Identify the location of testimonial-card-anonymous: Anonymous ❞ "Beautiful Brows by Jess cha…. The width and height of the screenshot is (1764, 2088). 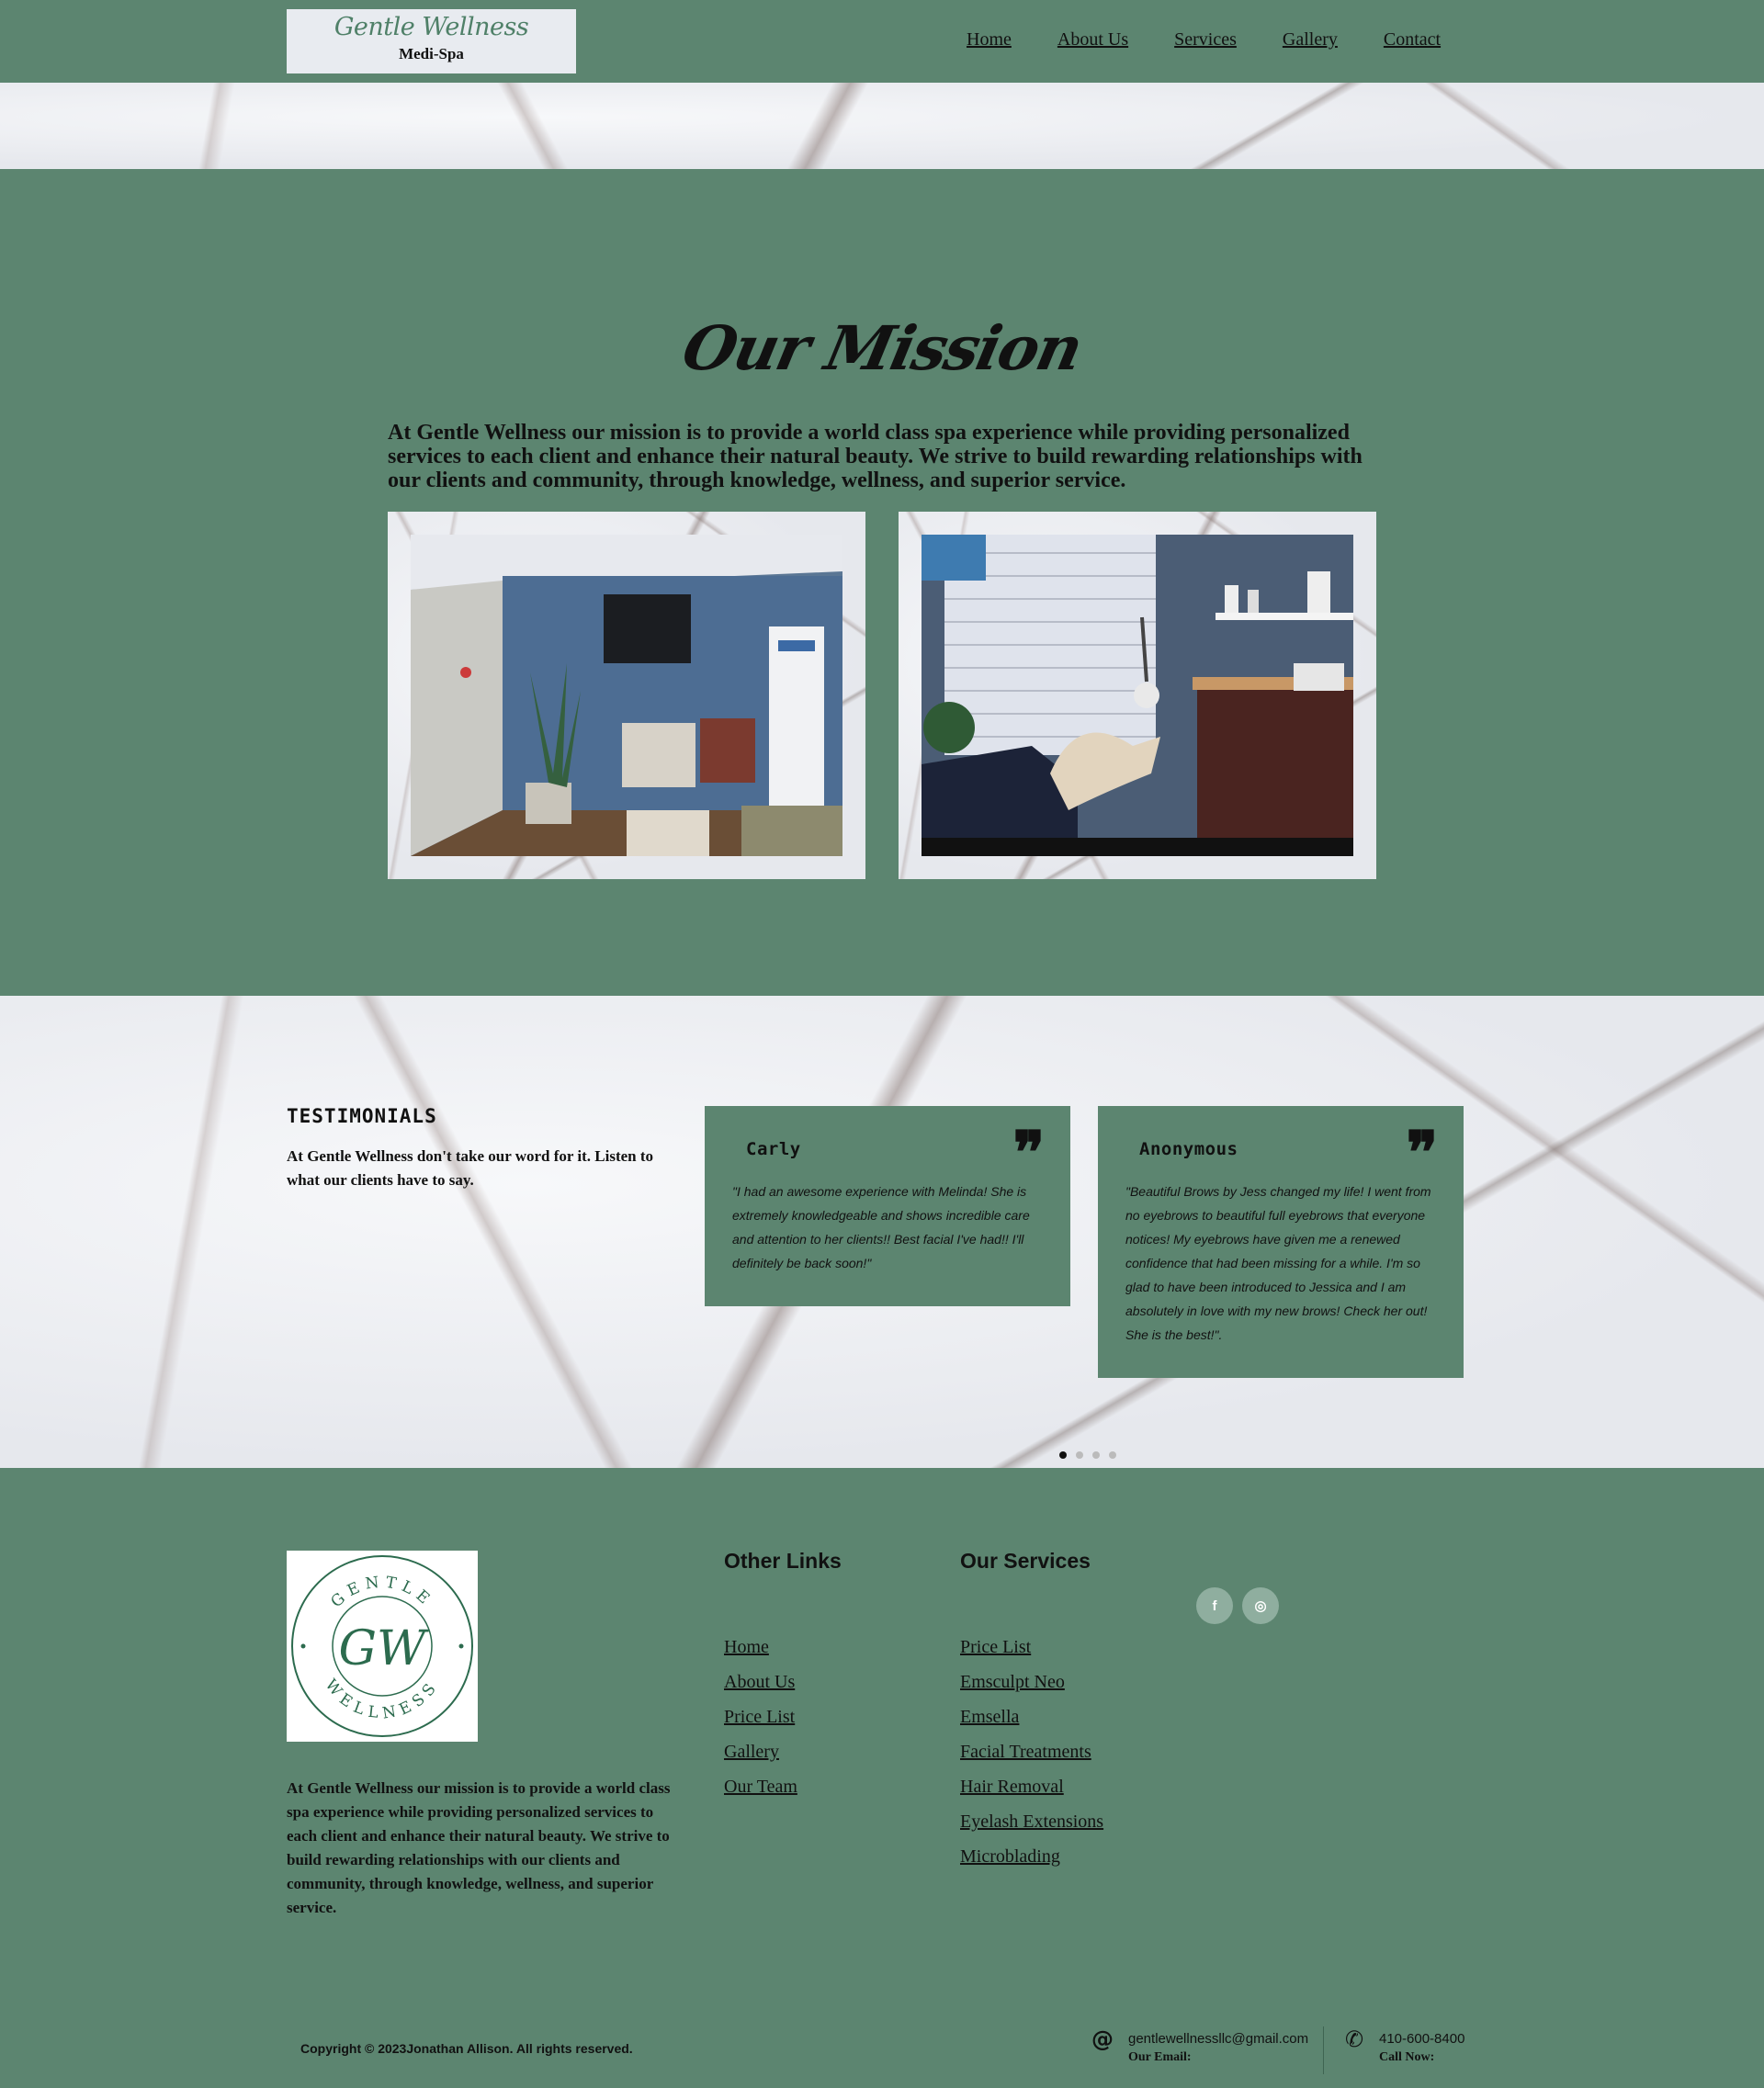
(1281, 1242).